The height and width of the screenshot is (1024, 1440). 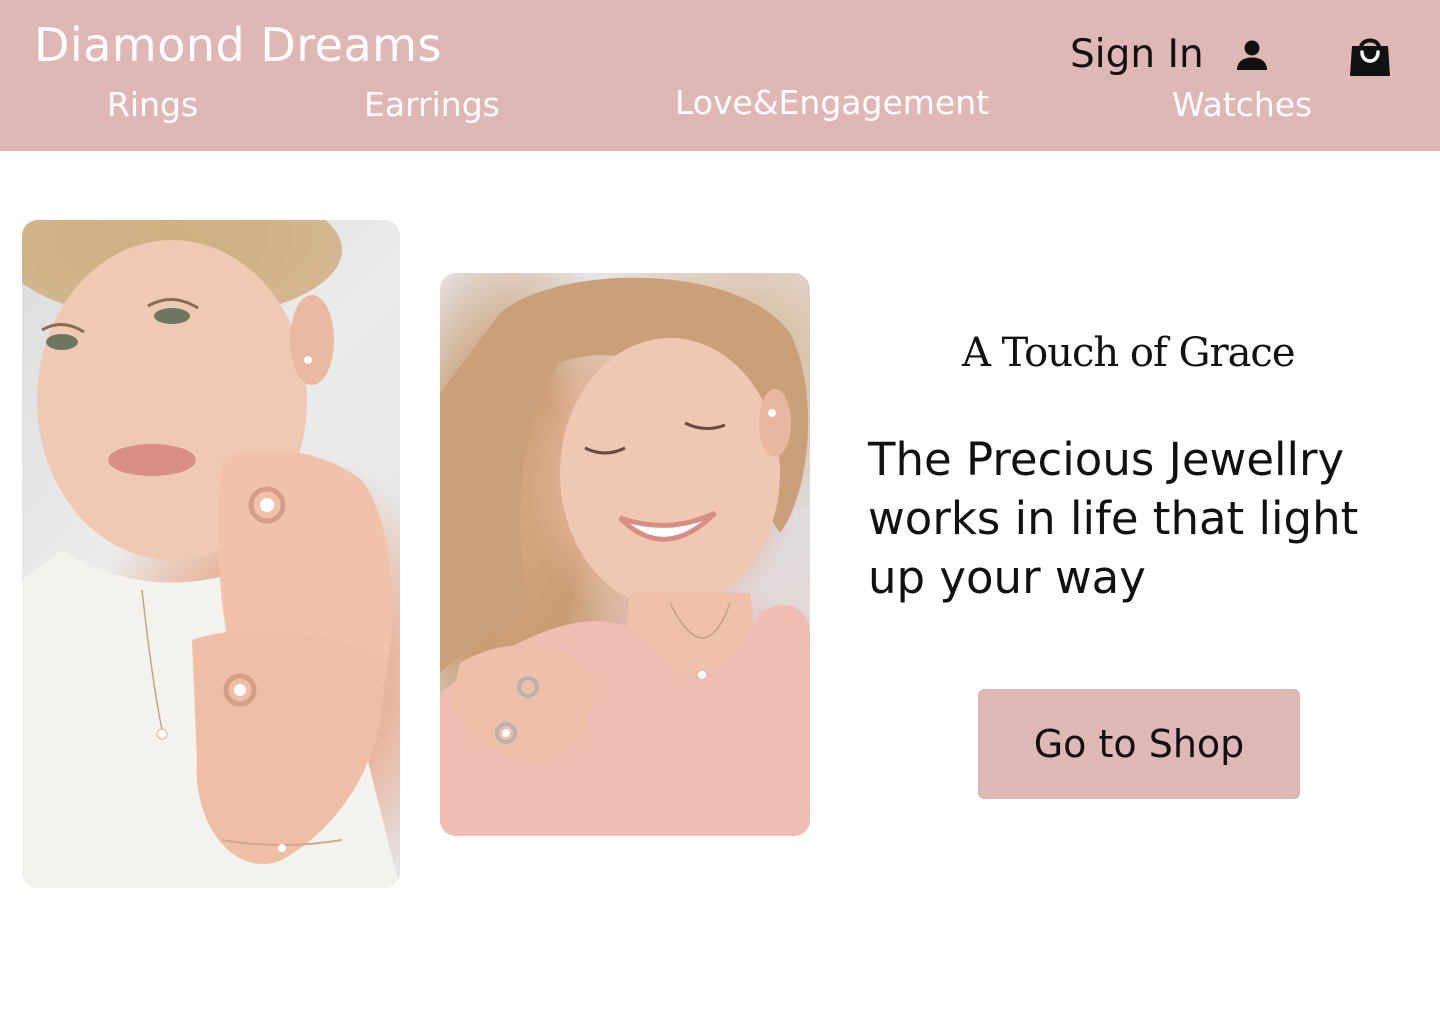 What do you see at coordinates (1137, 54) in the screenshot?
I see `sign-in-label: Sign In` at bounding box center [1137, 54].